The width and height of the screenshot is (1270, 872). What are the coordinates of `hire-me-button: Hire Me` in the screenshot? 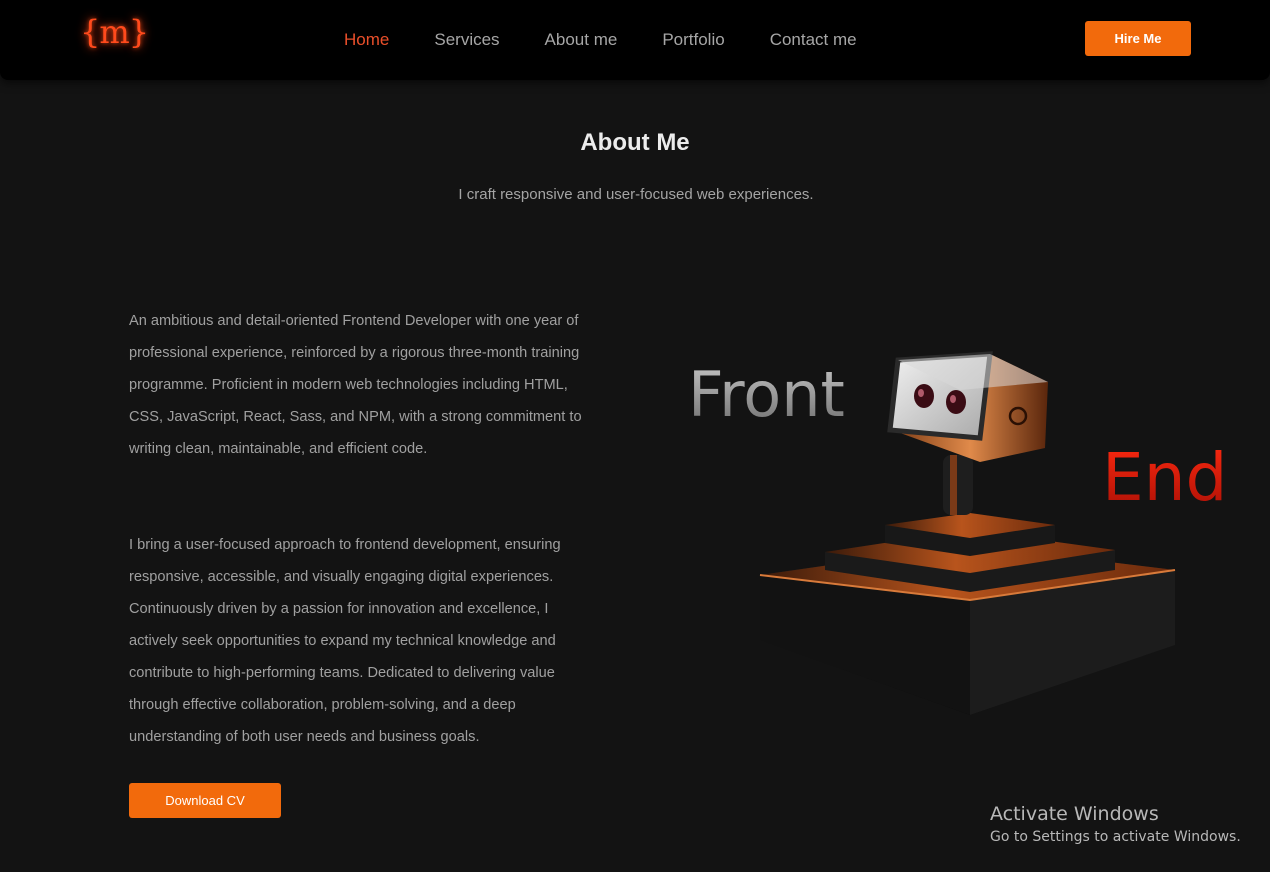 It's located at (1138, 38).